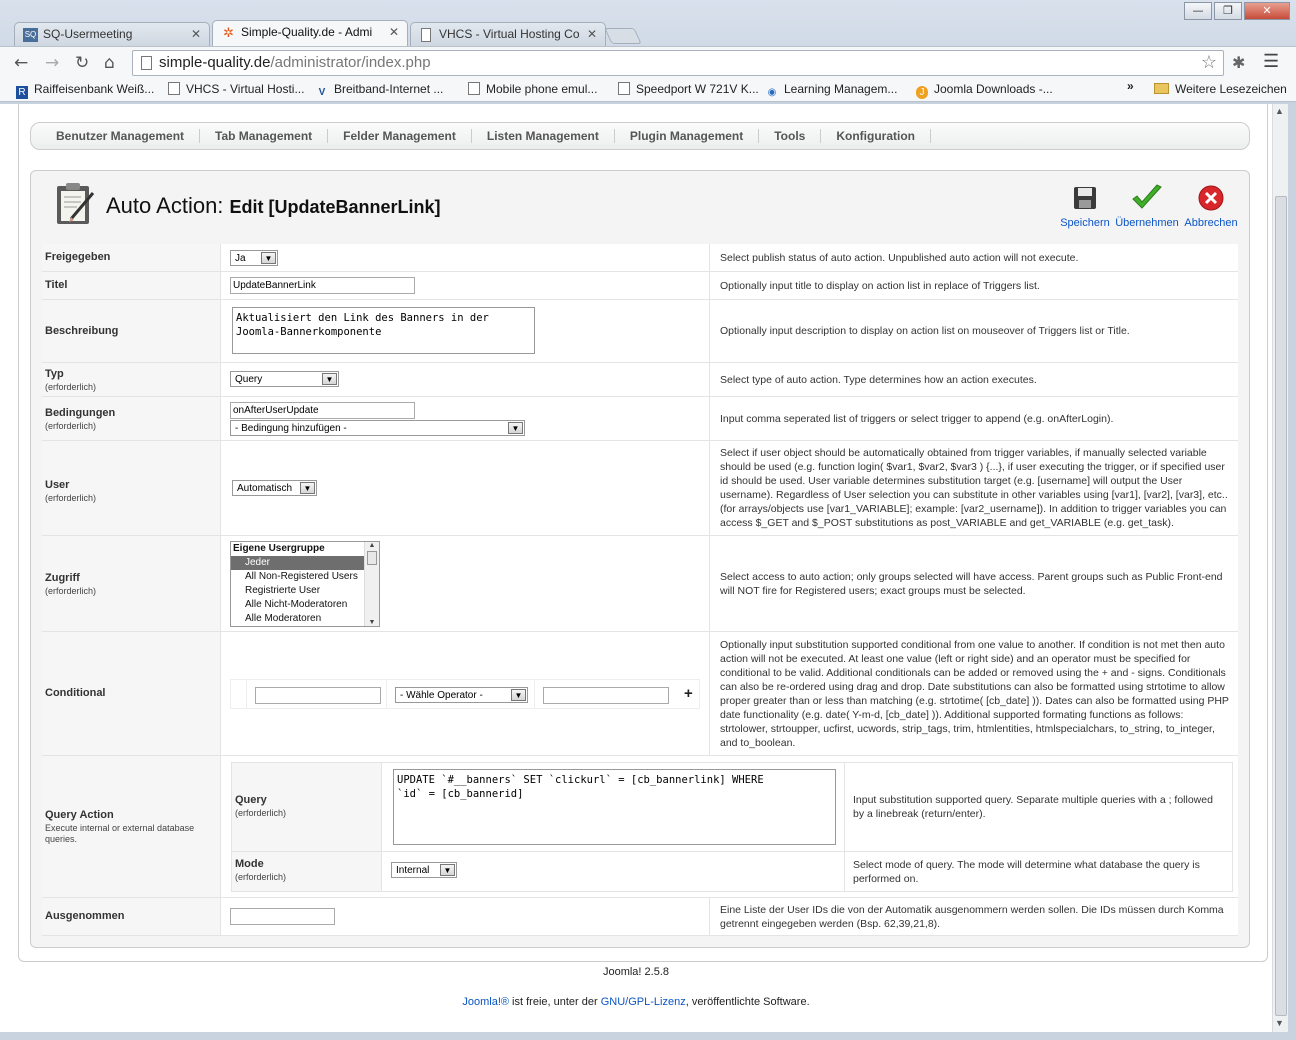 The width and height of the screenshot is (1296, 1040). Describe the element at coordinates (305, 605) in the screenshot. I see `access-option: Alle Nicht-Moderatoren` at that location.